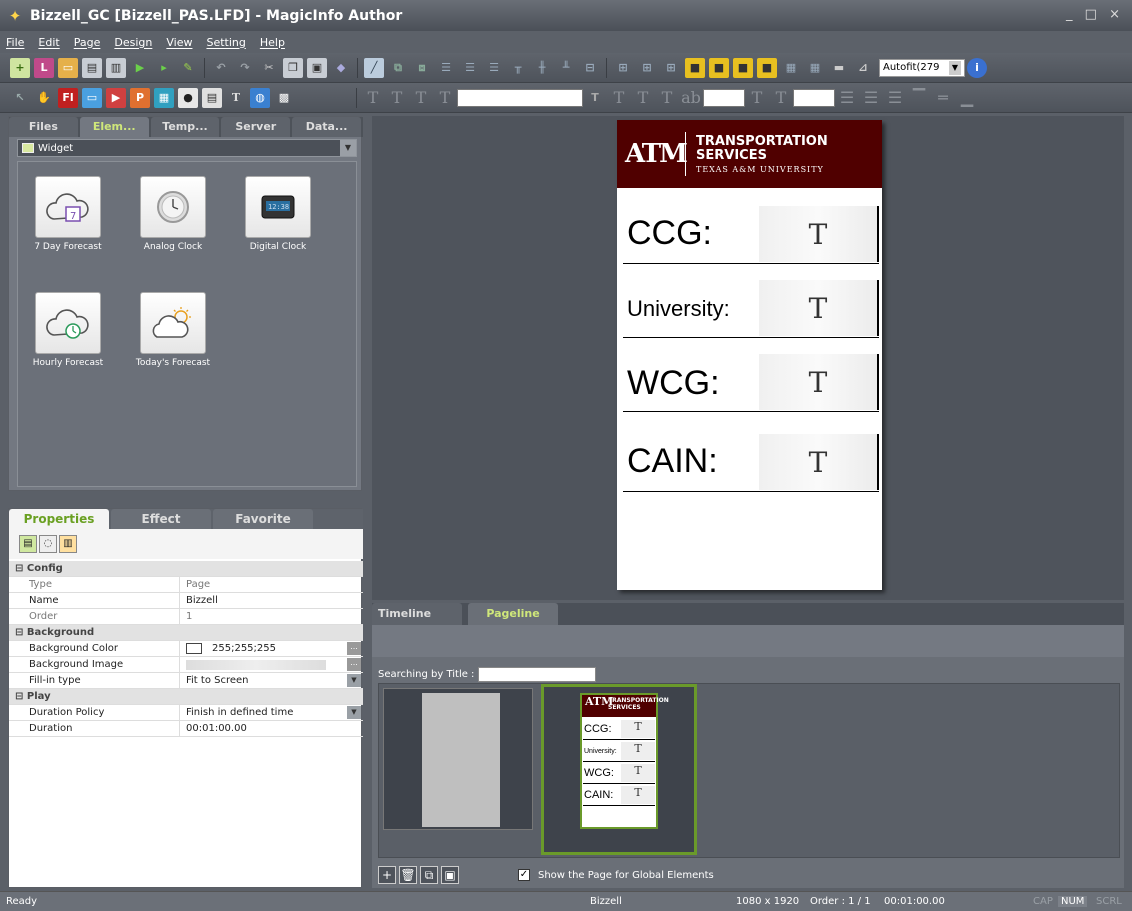  What do you see at coordinates (616, 875) in the screenshot?
I see `global-elements-option: ✓ Show the Page for Global Elements` at bounding box center [616, 875].